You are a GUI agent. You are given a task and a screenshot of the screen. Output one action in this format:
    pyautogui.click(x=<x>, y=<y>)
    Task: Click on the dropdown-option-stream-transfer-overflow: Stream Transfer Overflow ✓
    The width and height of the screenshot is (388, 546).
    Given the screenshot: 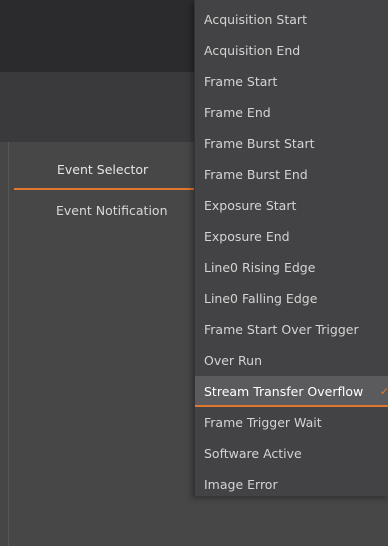 What is the action you would take?
    pyautogui.click(x=291, y=391)
    